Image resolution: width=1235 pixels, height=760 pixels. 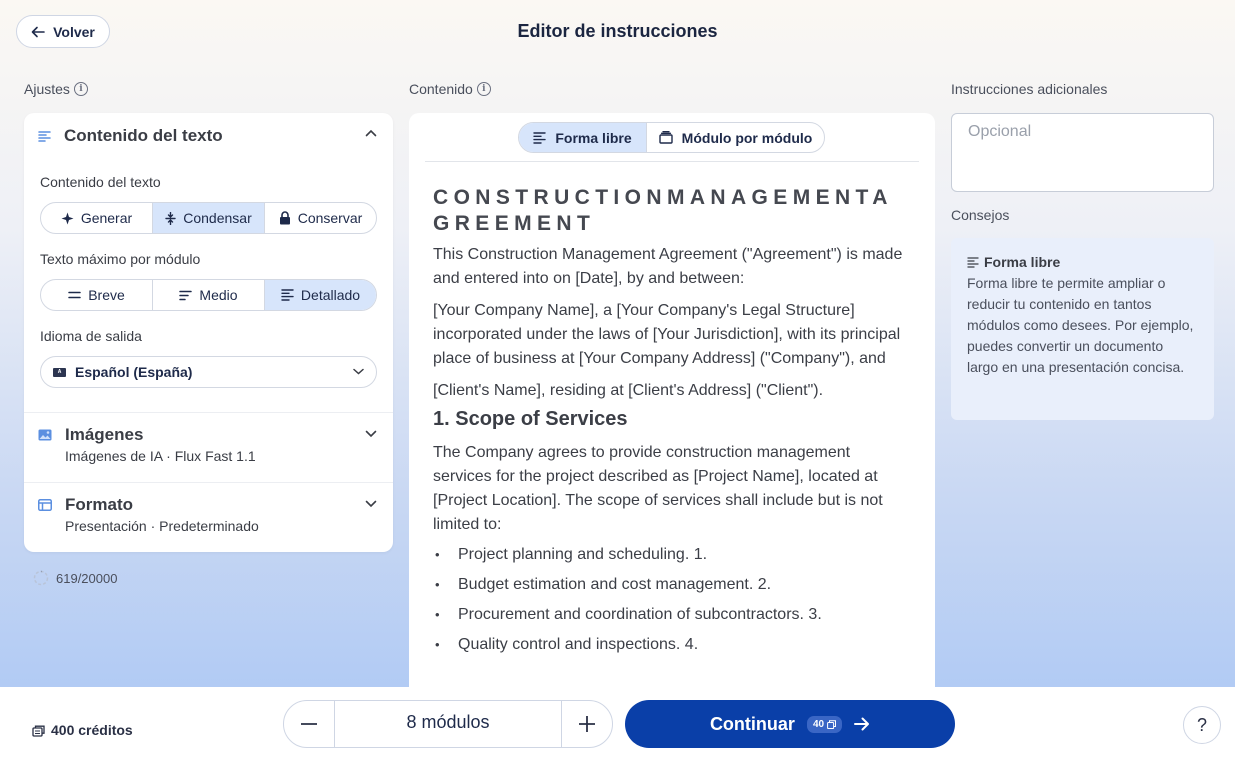 What do you see at coordinates (106, 295) in the screenshot?
I see `option-label: Breve` at bounding box center [106, 295].